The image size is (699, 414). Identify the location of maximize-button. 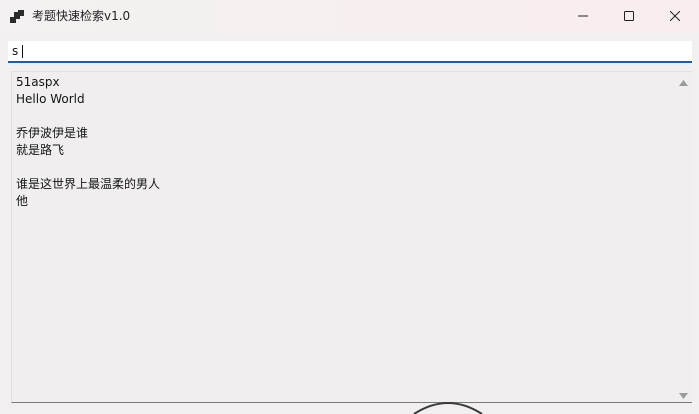
(629, 16).